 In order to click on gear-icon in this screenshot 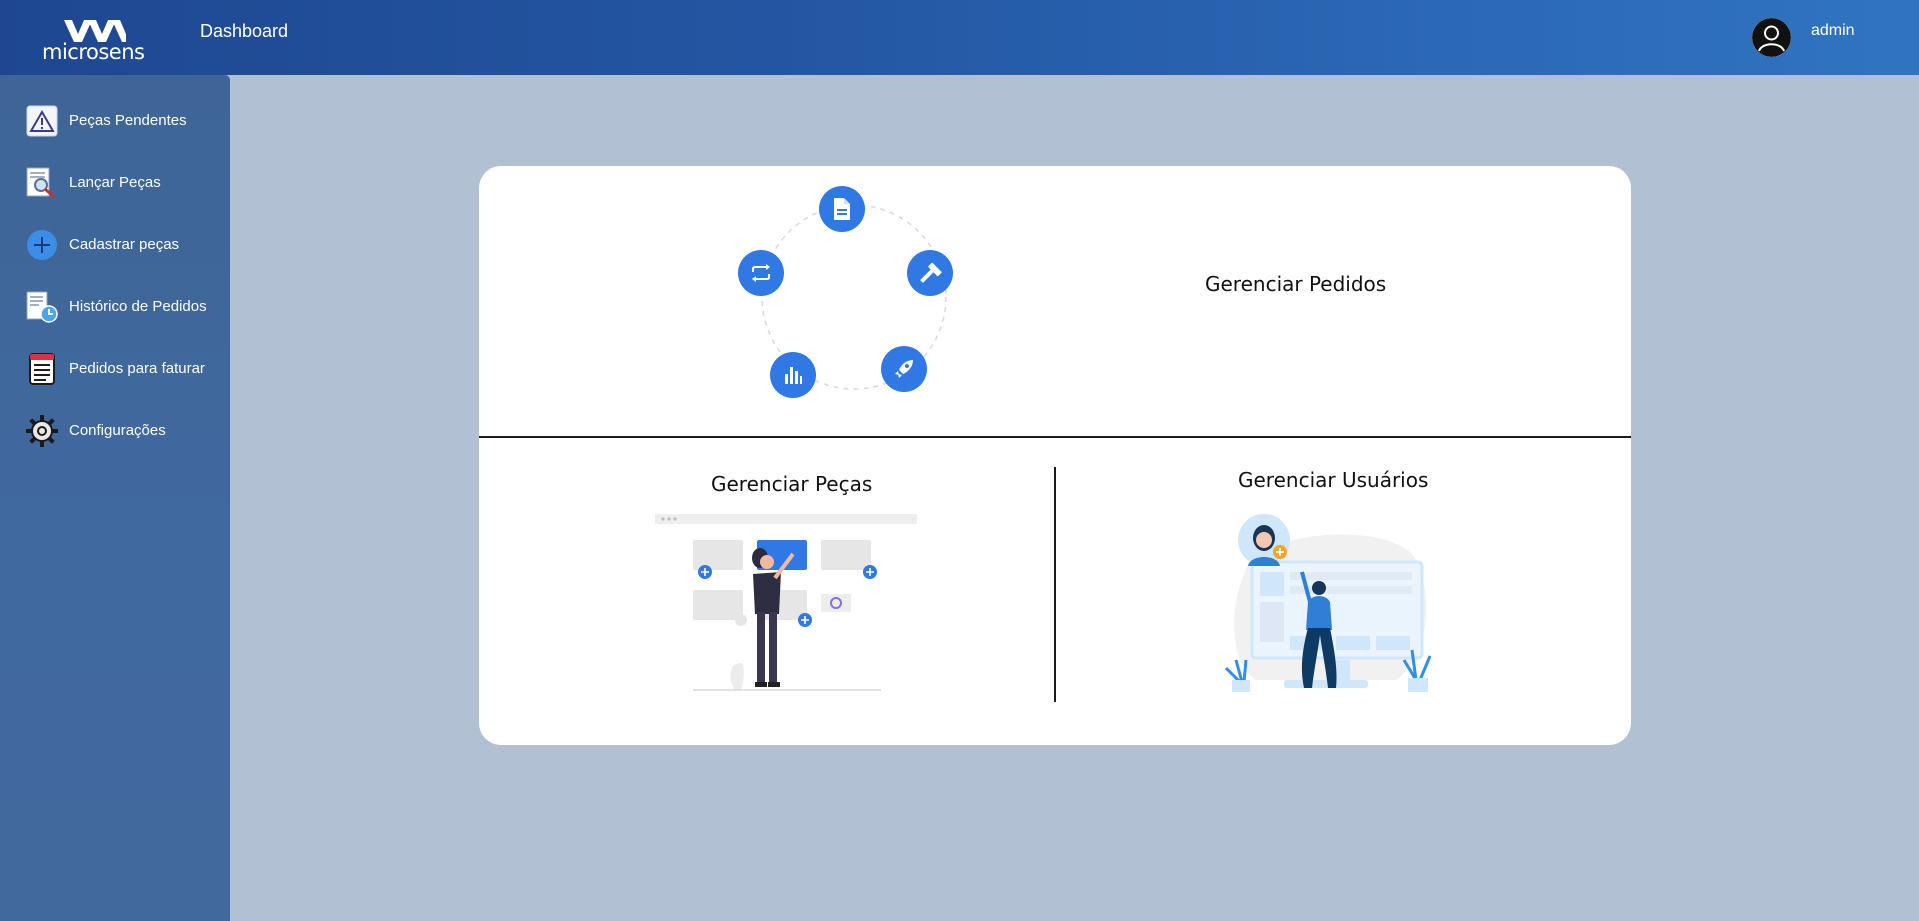, I will do `click(42, 431)`.